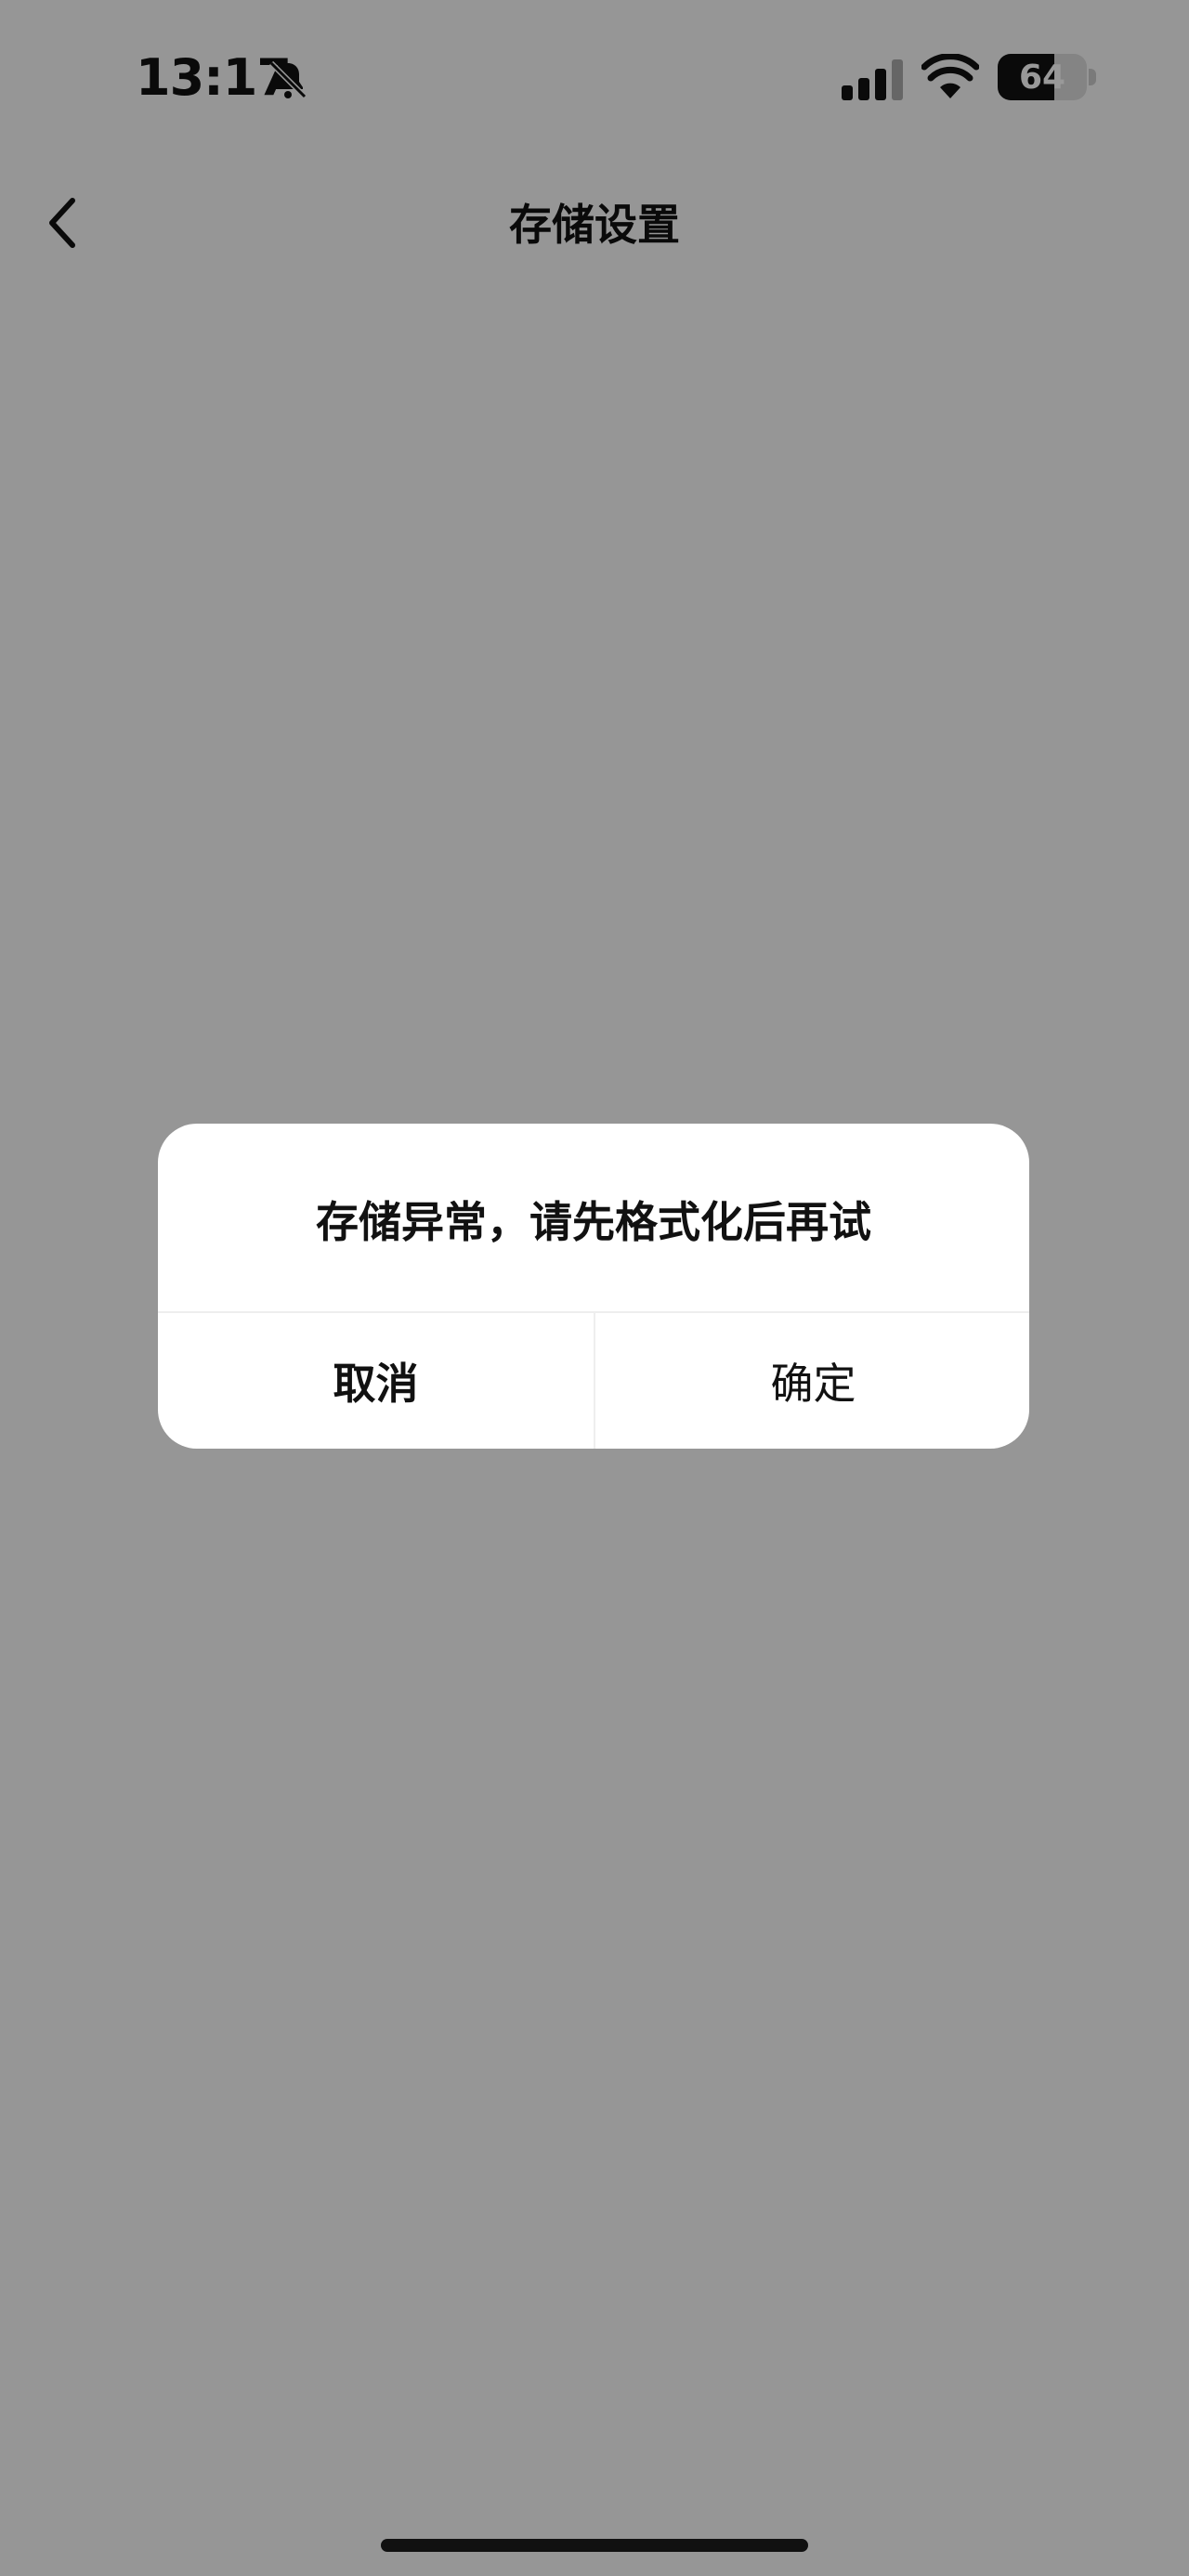 The image size is (1189, 2576). I want to click on confirm-button: 确定, so click(812, 1381).